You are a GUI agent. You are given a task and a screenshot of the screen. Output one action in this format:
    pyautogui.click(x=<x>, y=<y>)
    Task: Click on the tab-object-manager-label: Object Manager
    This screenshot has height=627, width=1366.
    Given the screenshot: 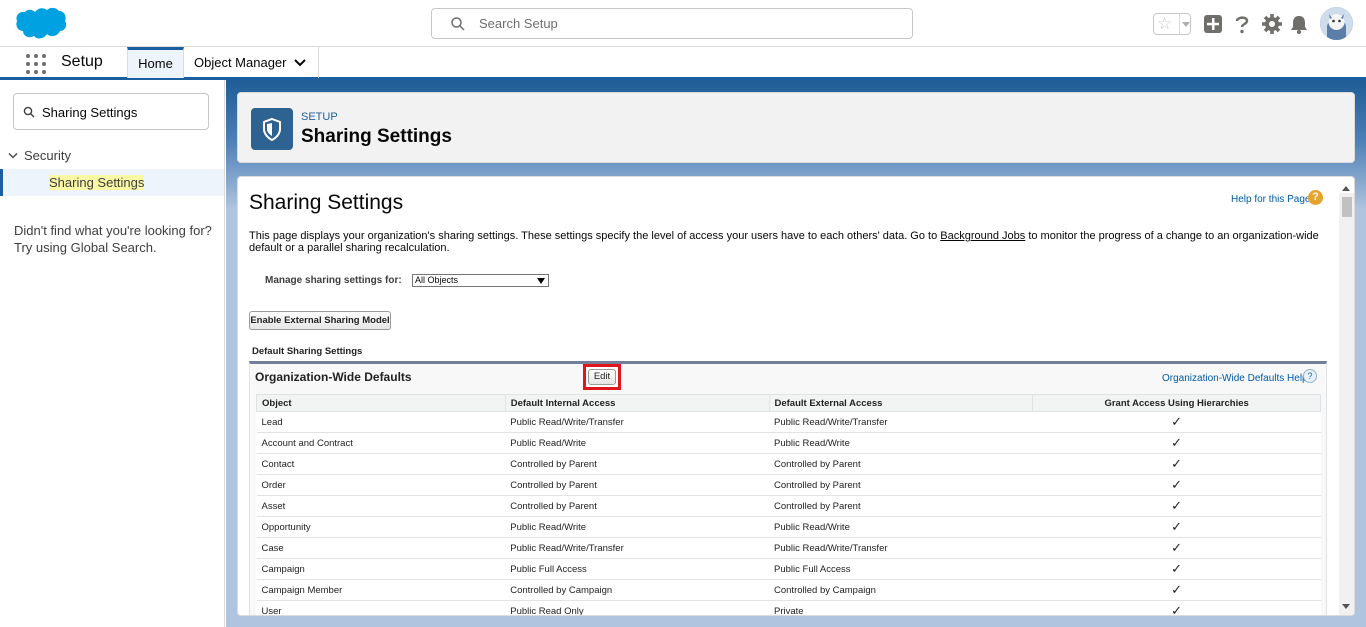 What is the action you would take?
    pyautogui.click(x=240, y=62)
    